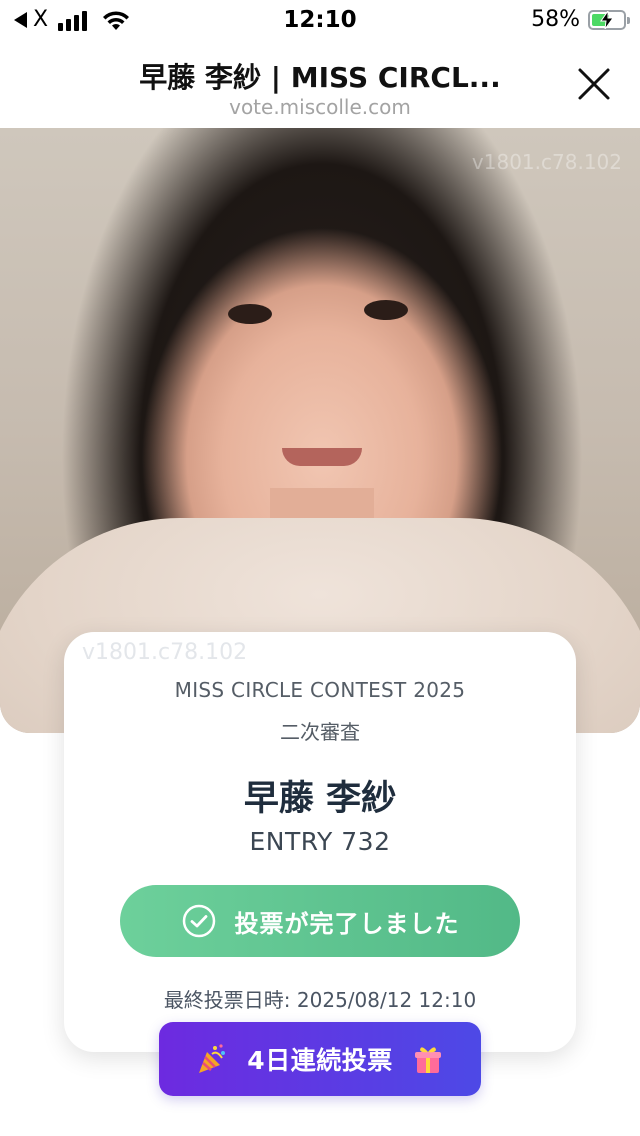 The image size is (640, 1136). I want to click on battery-nub, so click(628, 20).